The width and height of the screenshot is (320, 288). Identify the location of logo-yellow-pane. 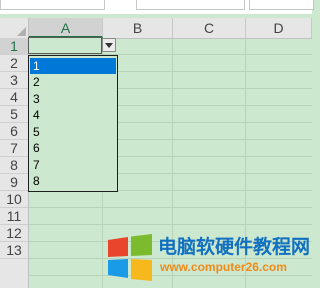
(141, 270).